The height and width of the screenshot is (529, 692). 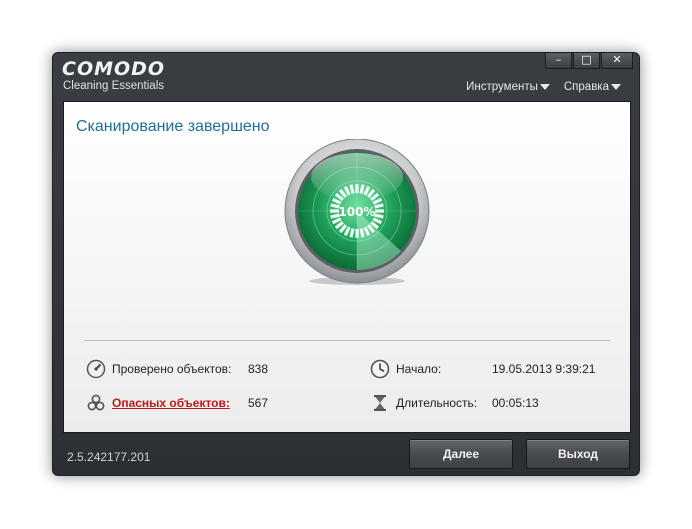 I want to click on scan-radar-progress: 100%, so click(x=357, y=212).